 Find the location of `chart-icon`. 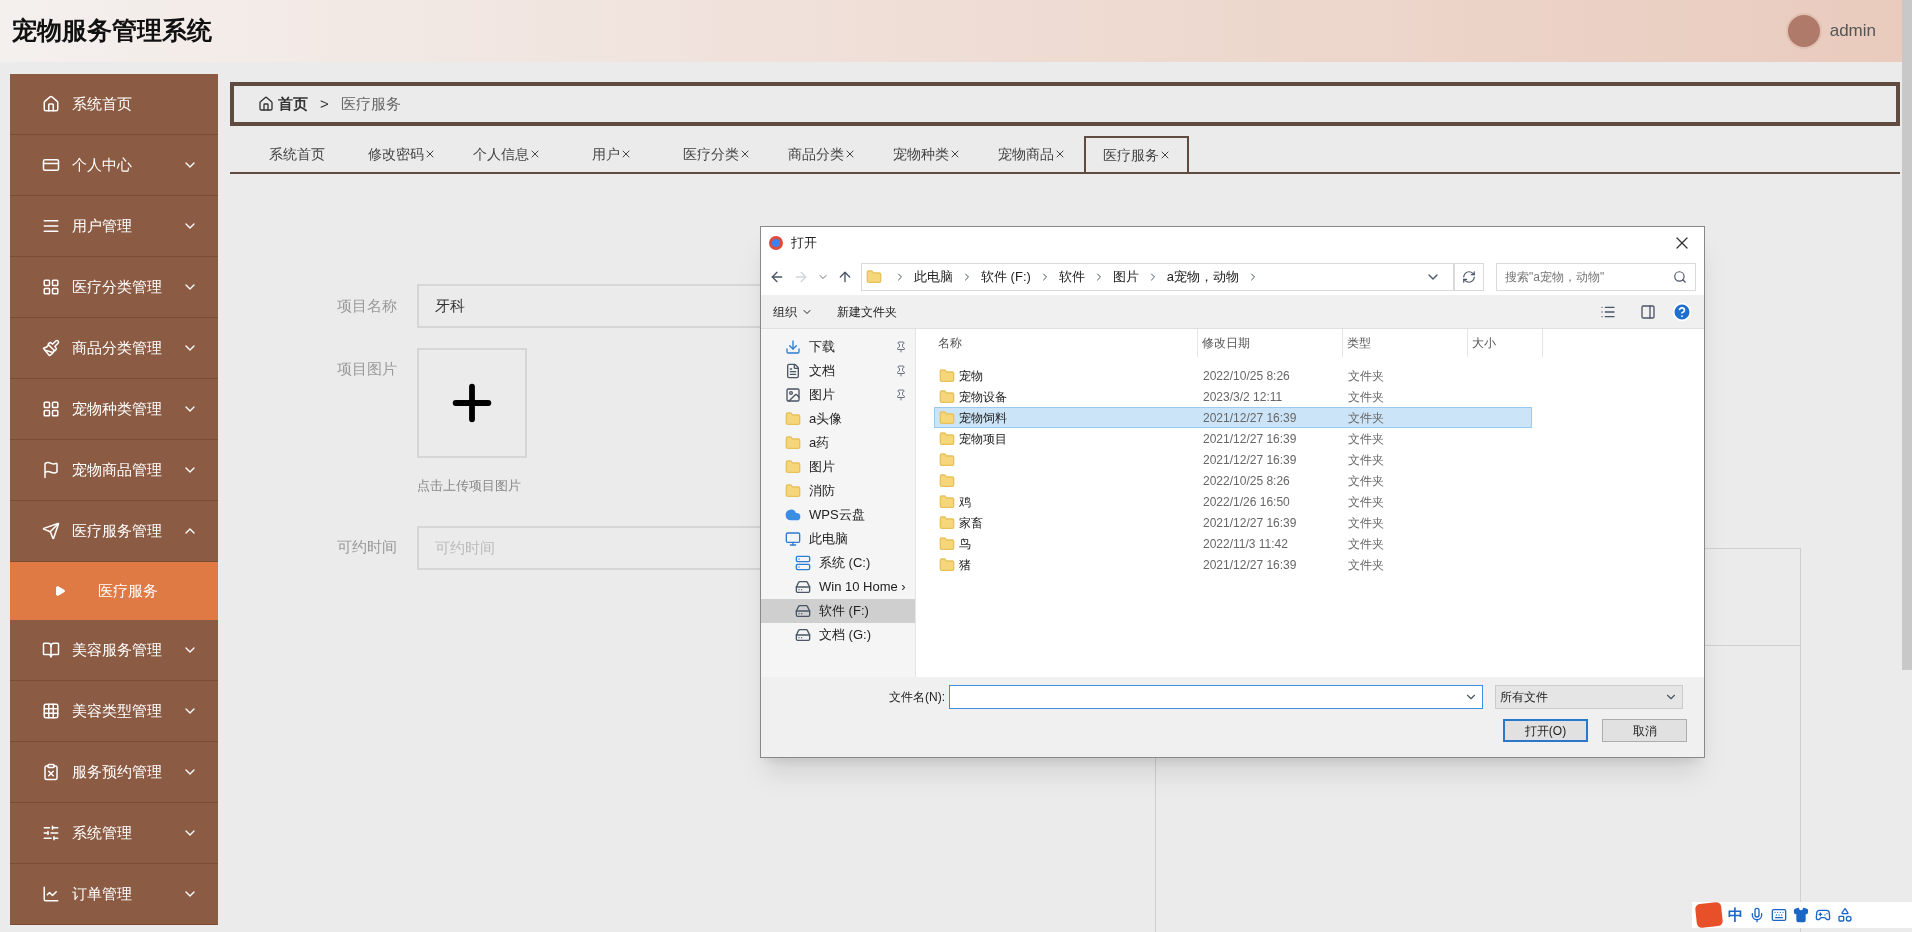

chart-icon is located at coordinates (51, 894).